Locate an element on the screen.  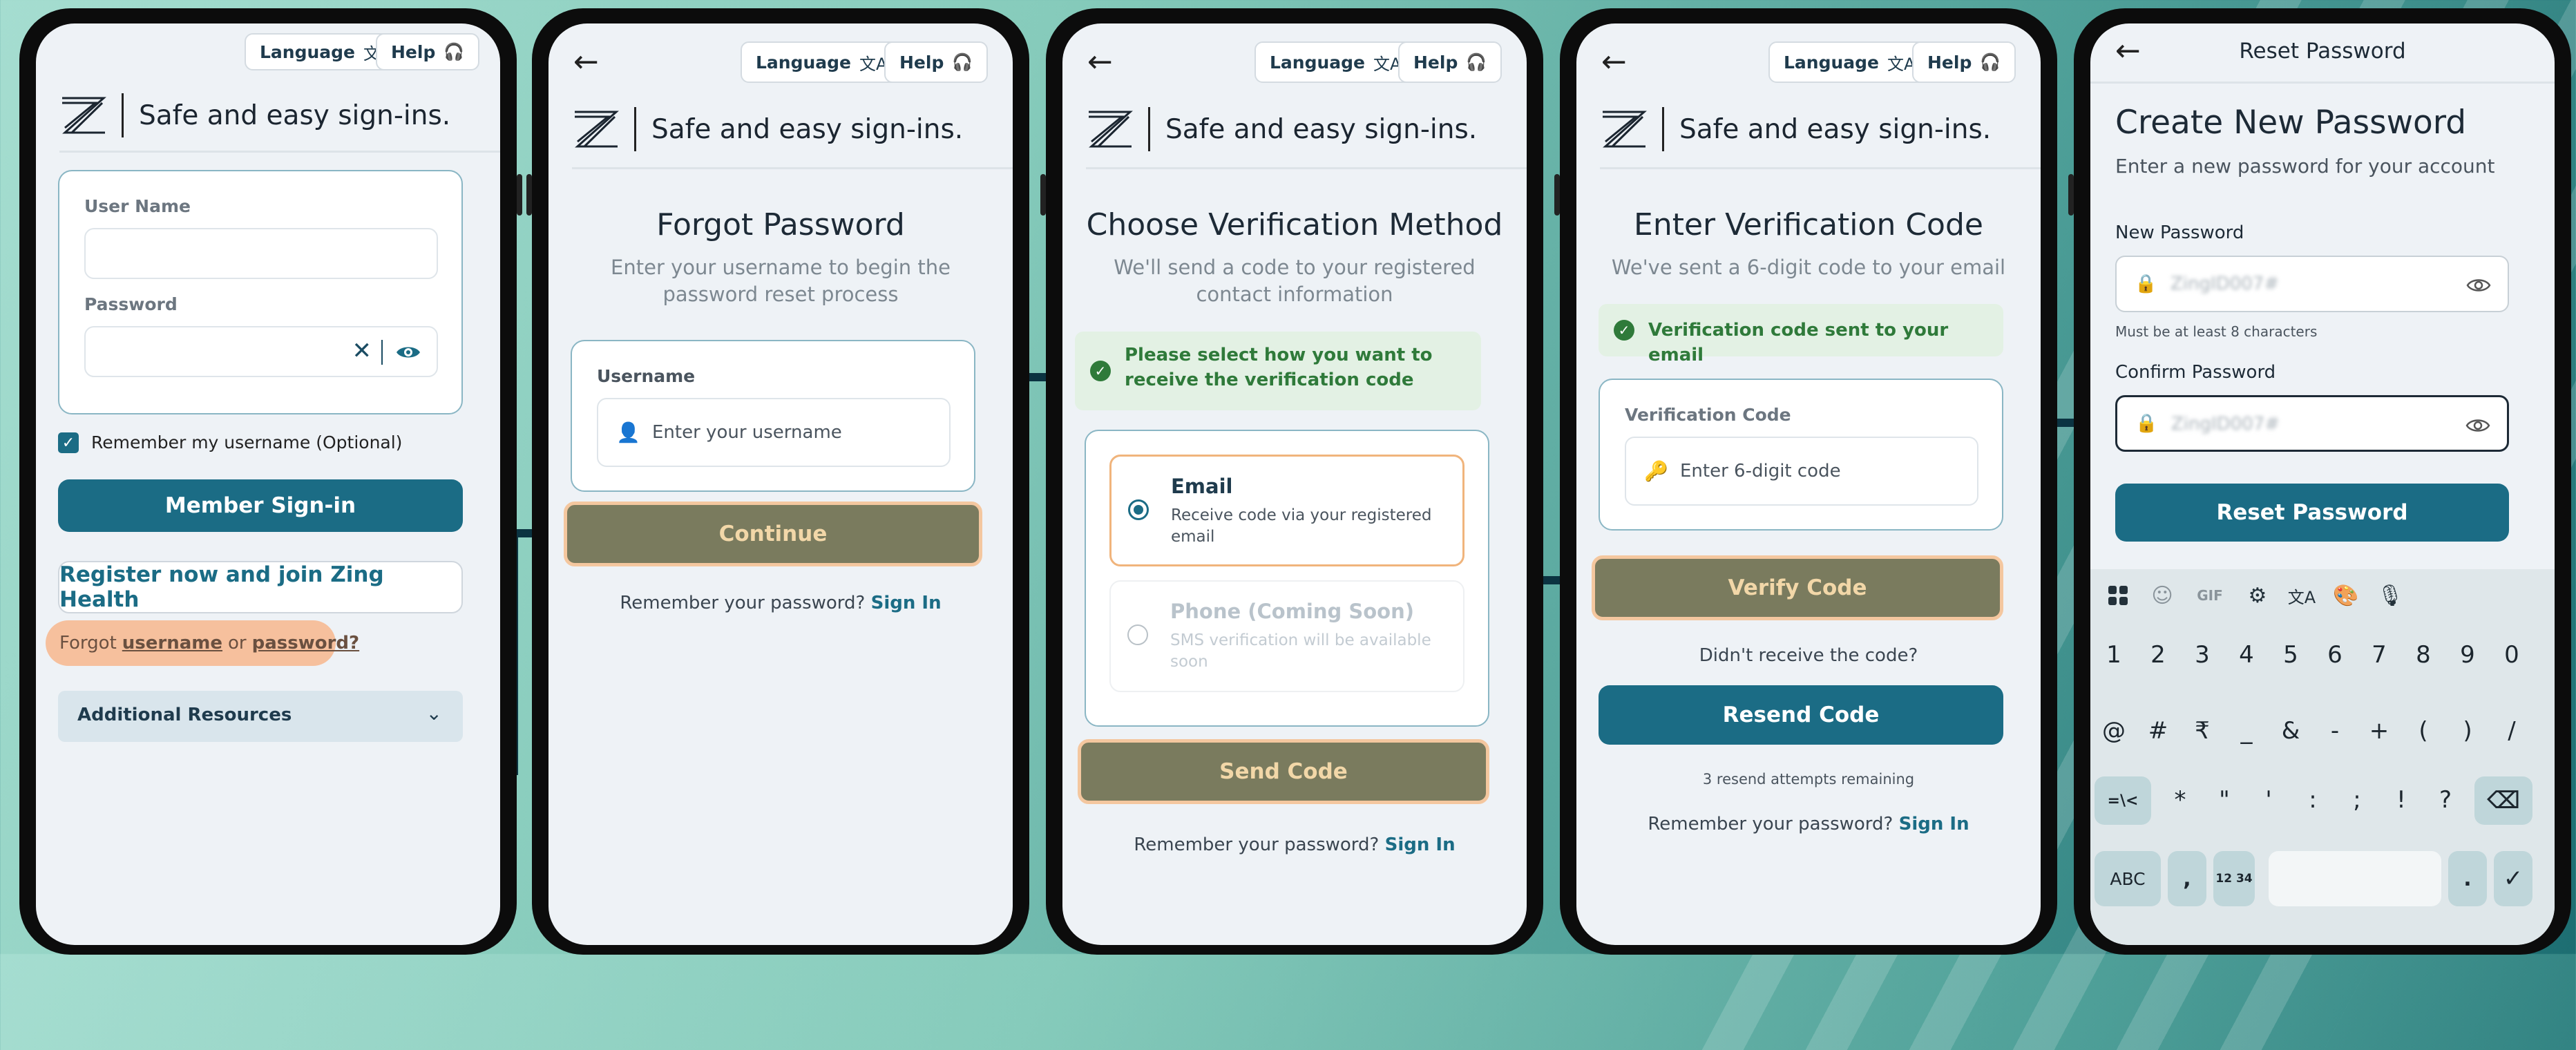
reset-password-button: Reset Password is located at coordinates (2312, 513).